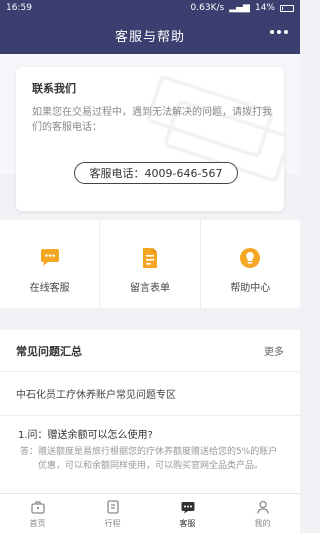 This screenshot has width=320, height=533. Describe the element at coordinates (187, 523) in the screenshot. I see `tab-label: 客服` at that location.